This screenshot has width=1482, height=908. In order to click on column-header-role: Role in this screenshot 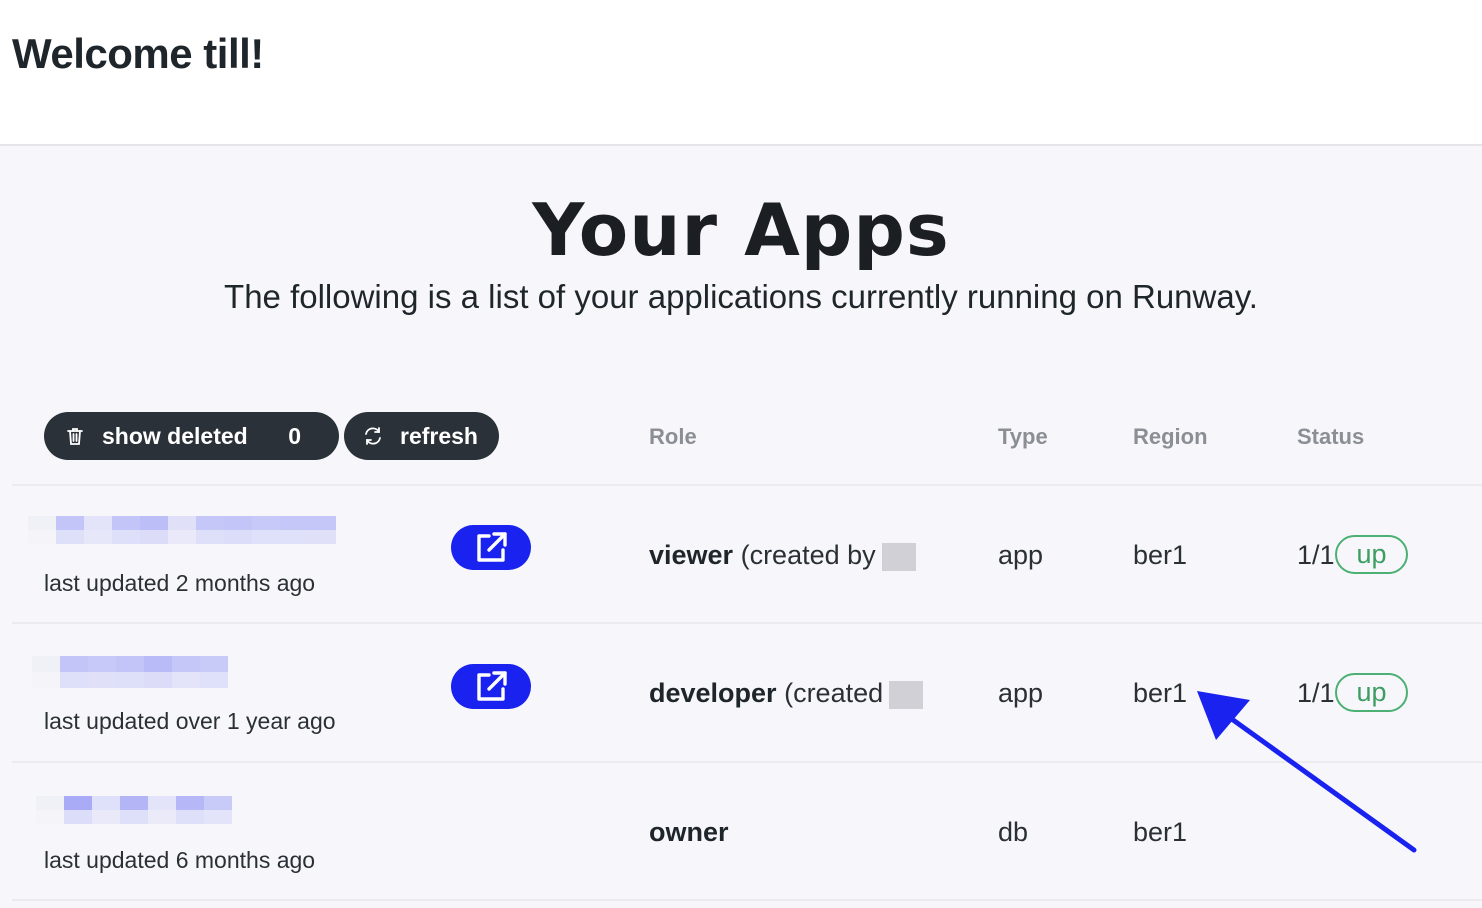, I will do `click(673, 437)`.